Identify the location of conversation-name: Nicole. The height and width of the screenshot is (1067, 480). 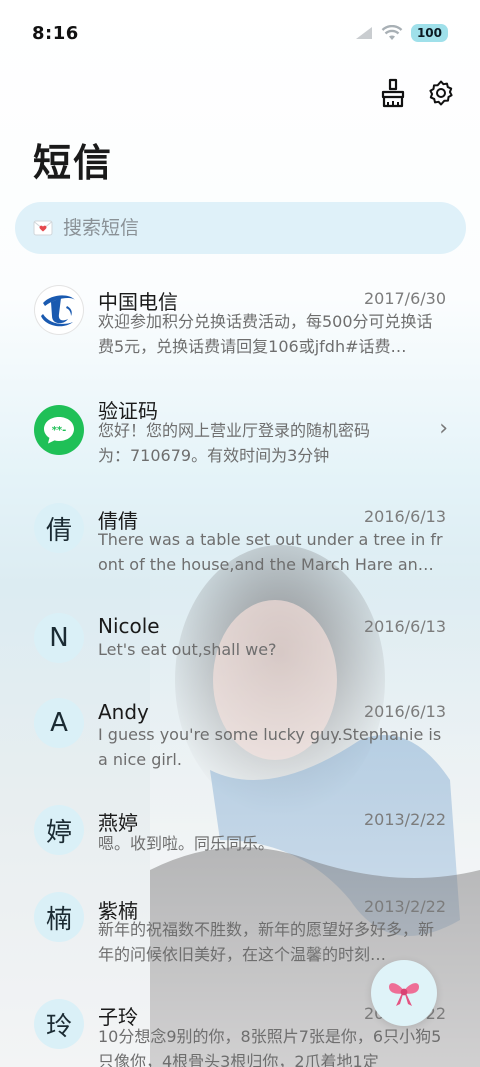
(129, 626).